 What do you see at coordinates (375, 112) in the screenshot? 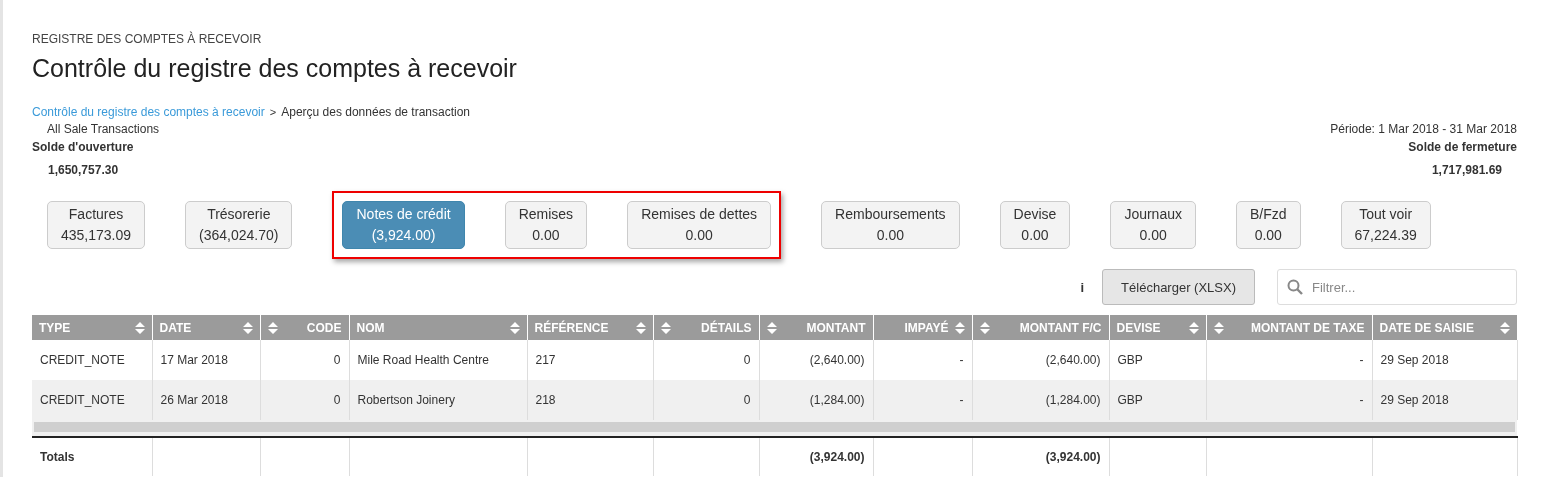
I see `breadcrumb-current: Aperçu des données de transaction` at bounding box center [375, 112].